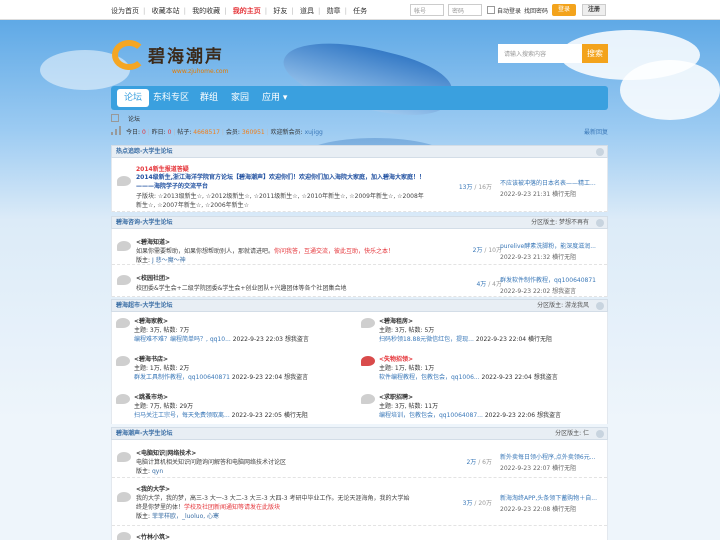  Describe the element at coordinates (162, 368) in the screenshot. I see `forum-stat: 主题: 1万, 帖数: 2万` at that location.